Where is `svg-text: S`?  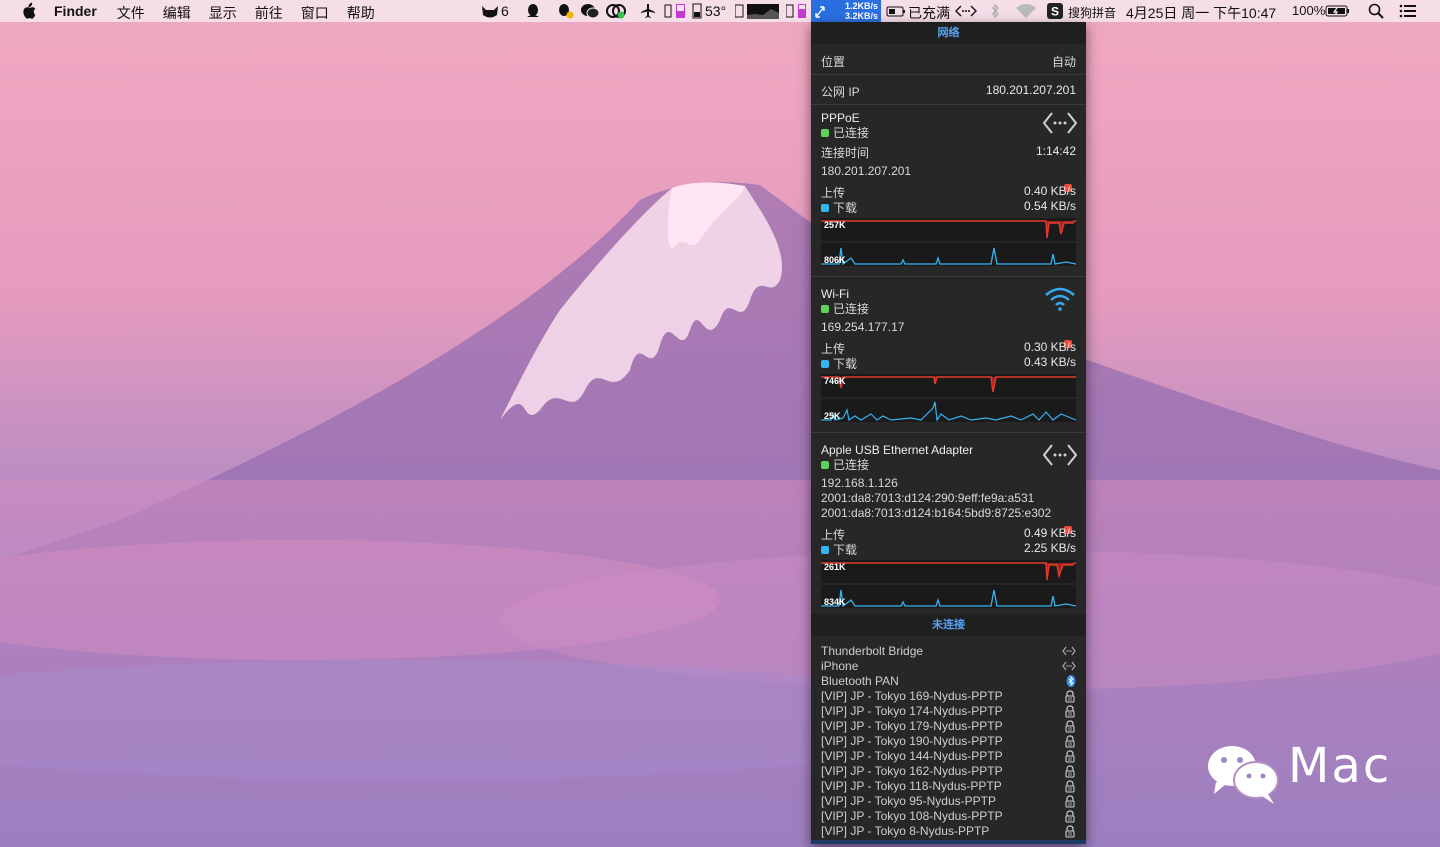 svg-text: S is located at coordinates (1055, 12).